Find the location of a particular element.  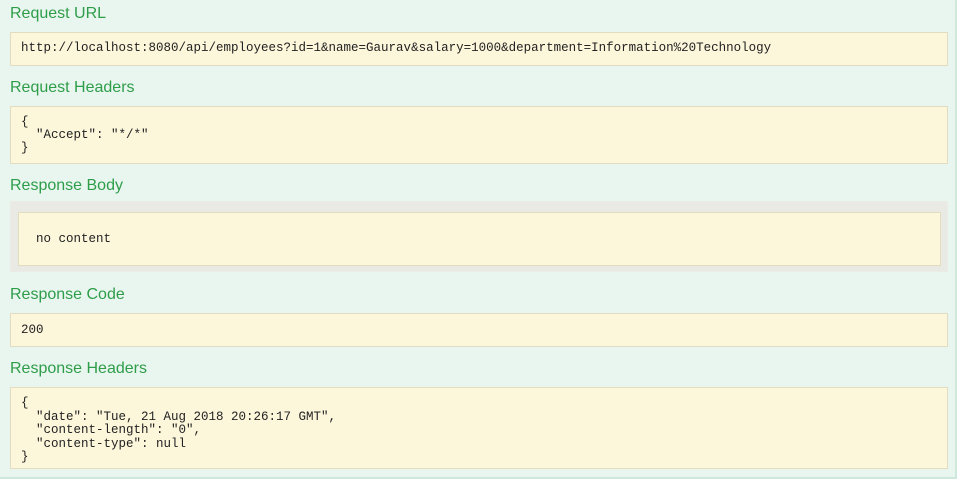

request-headers-heading: Request Headers is located at coordinates (72, 87).